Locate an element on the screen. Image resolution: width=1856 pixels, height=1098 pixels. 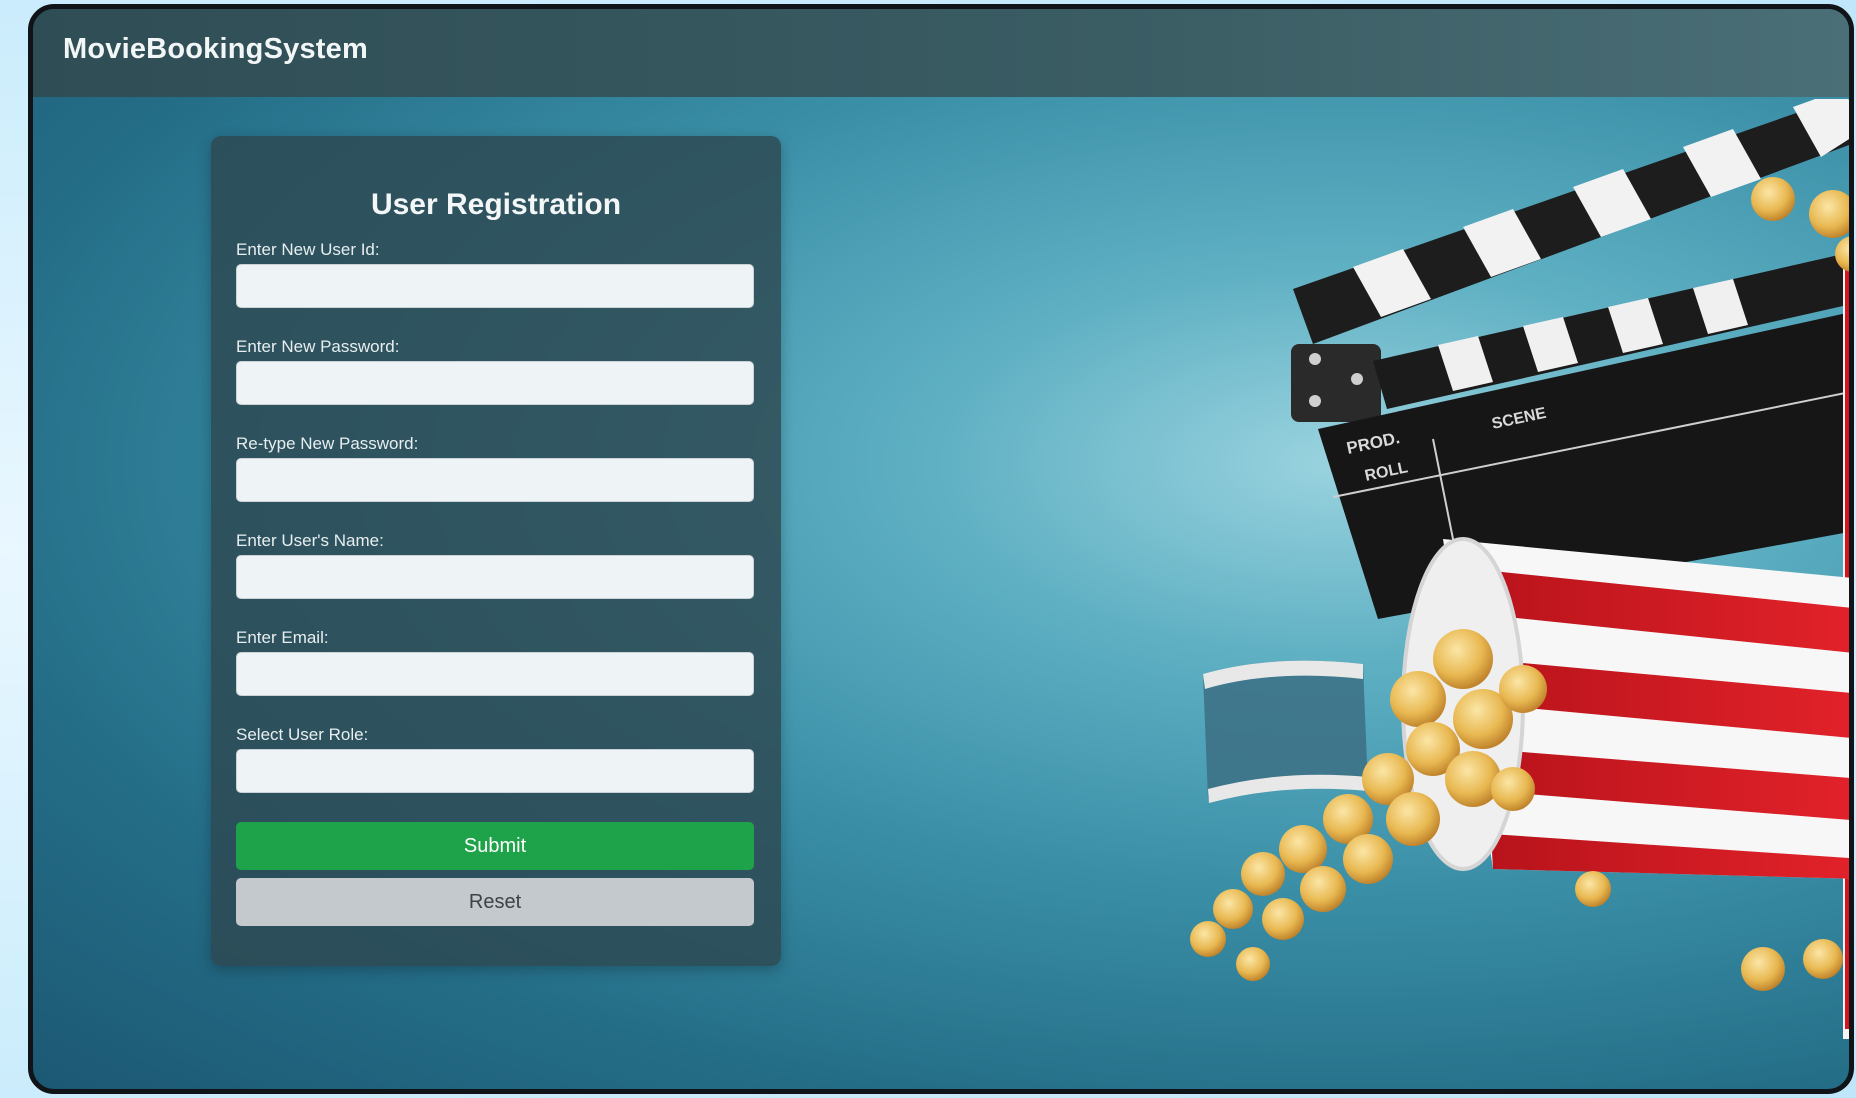
film-reel-icon is located at coordinates (1285, 731).